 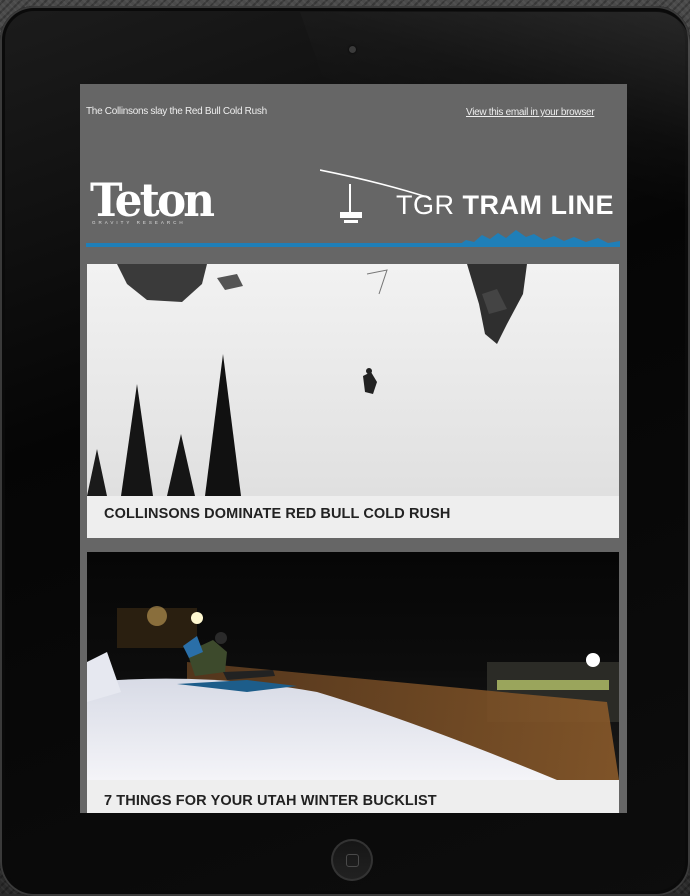 What do you see at coordinates (352, 49) in the screenshot?
I see `camera-icon` at bounding box center [352, 49].